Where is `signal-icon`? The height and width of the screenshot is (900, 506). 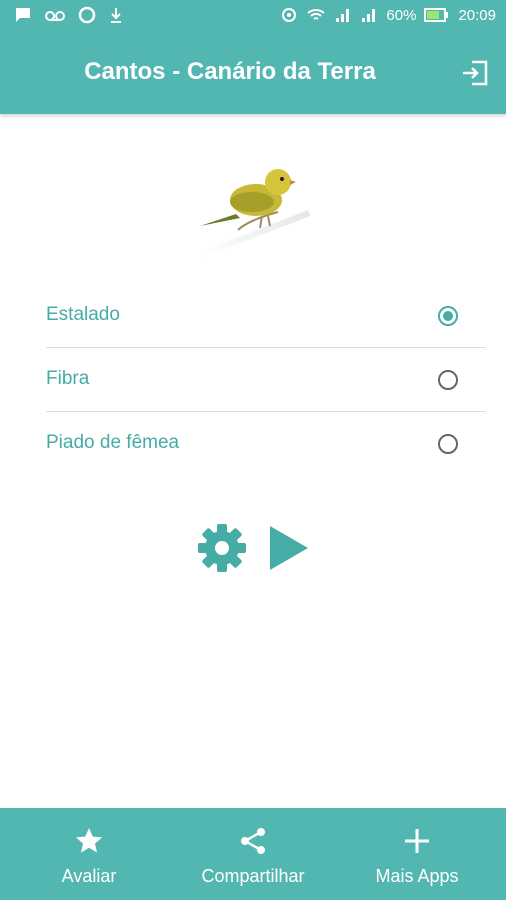
signal-icon is located at coordinates (343, 15).